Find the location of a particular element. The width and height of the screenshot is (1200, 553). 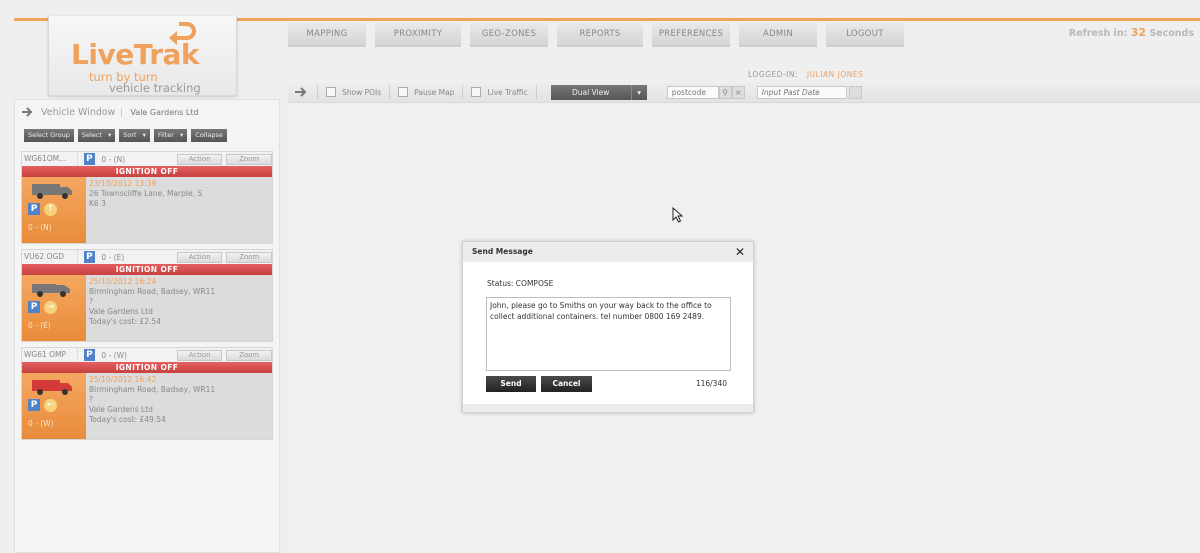

logo-tagline-2: vehicle tracking is located at coordinates (155, 88).